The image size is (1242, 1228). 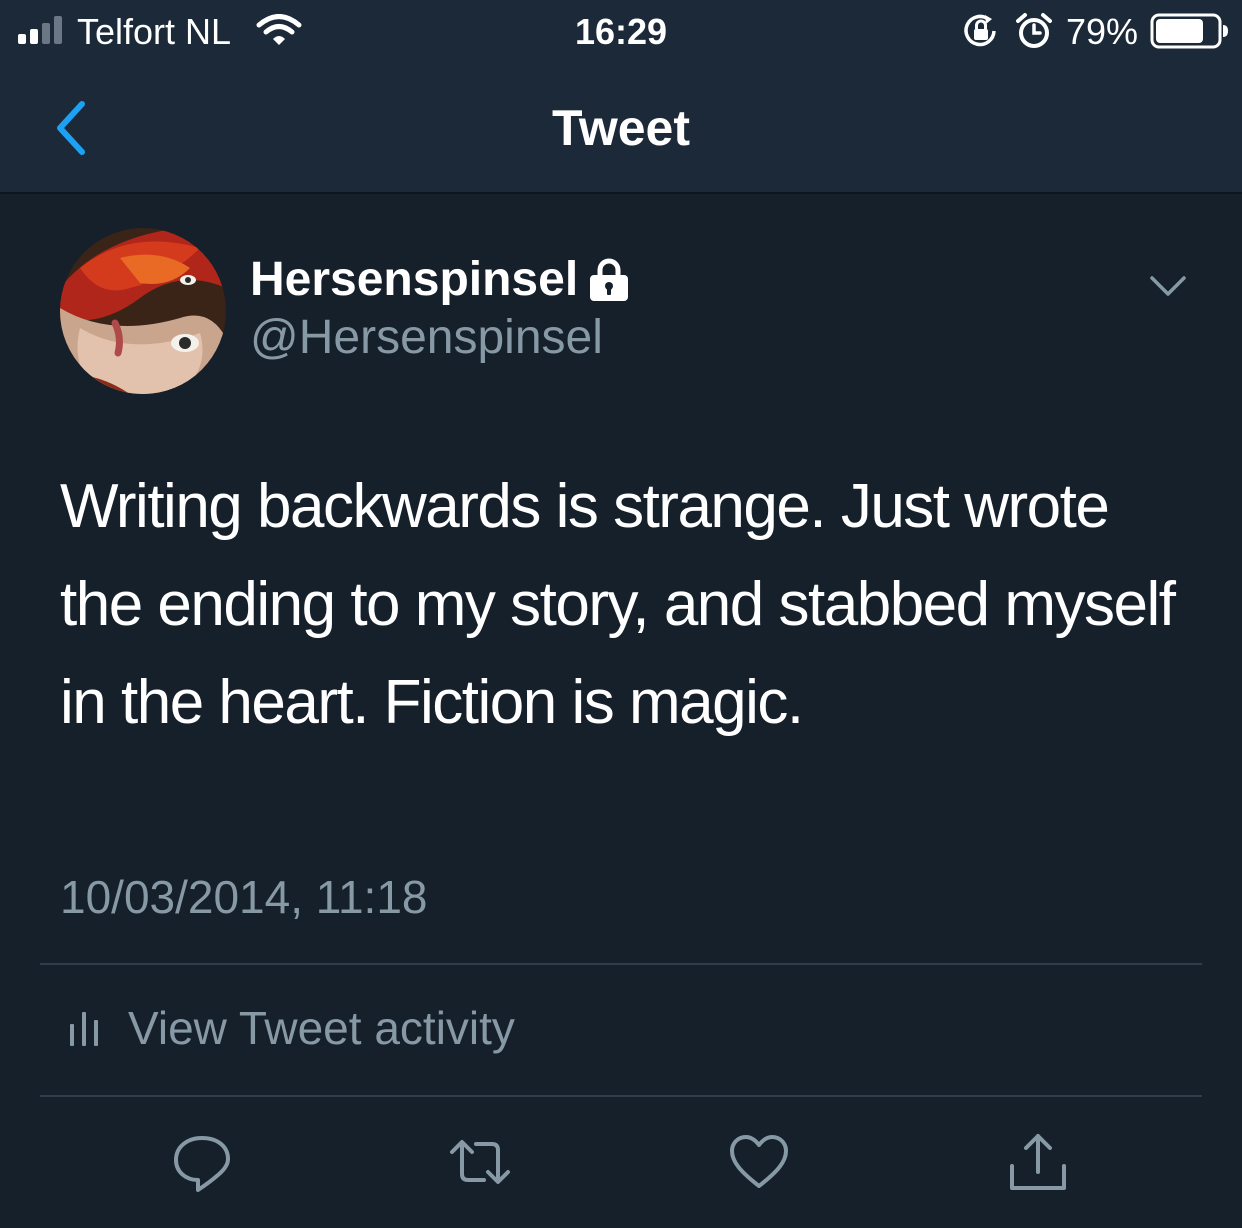 I want to click on reply-icon, so click(x=202, y=1162).